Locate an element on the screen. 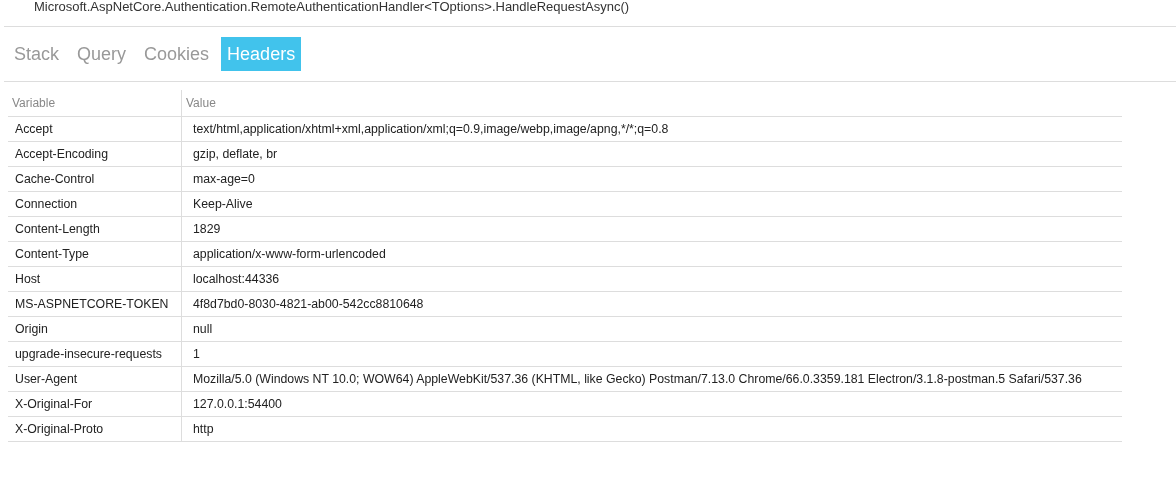  tab: Query is located at coordinates (102, 54).